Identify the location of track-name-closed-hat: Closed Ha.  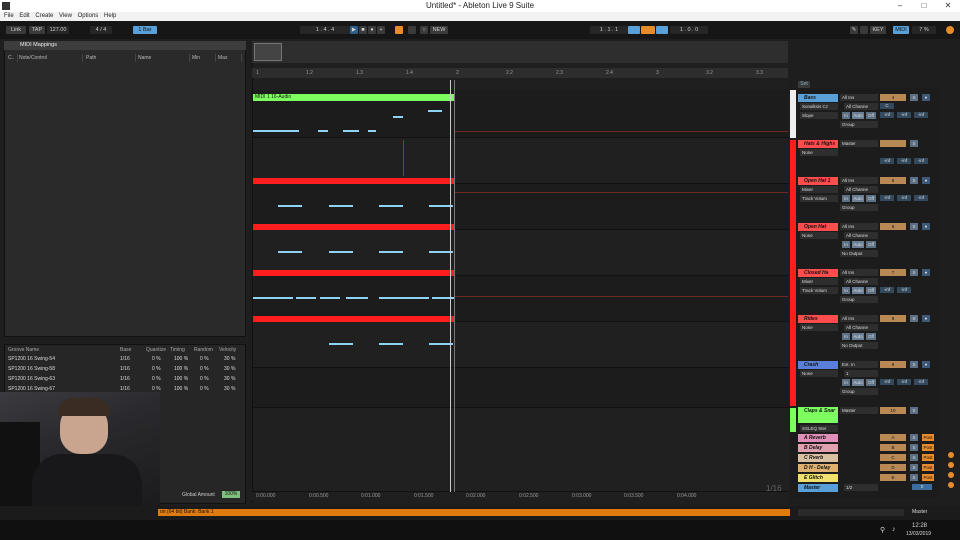
(818, 273).